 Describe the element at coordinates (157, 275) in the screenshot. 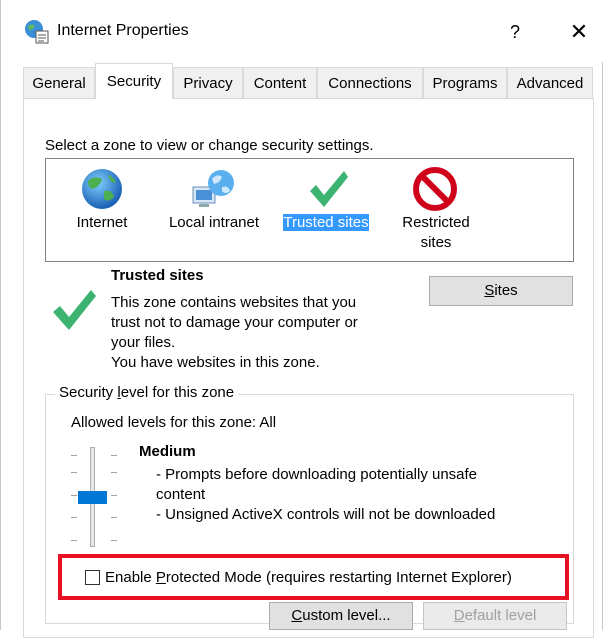

I see `zone-info-title: Trusted sites` at that location.